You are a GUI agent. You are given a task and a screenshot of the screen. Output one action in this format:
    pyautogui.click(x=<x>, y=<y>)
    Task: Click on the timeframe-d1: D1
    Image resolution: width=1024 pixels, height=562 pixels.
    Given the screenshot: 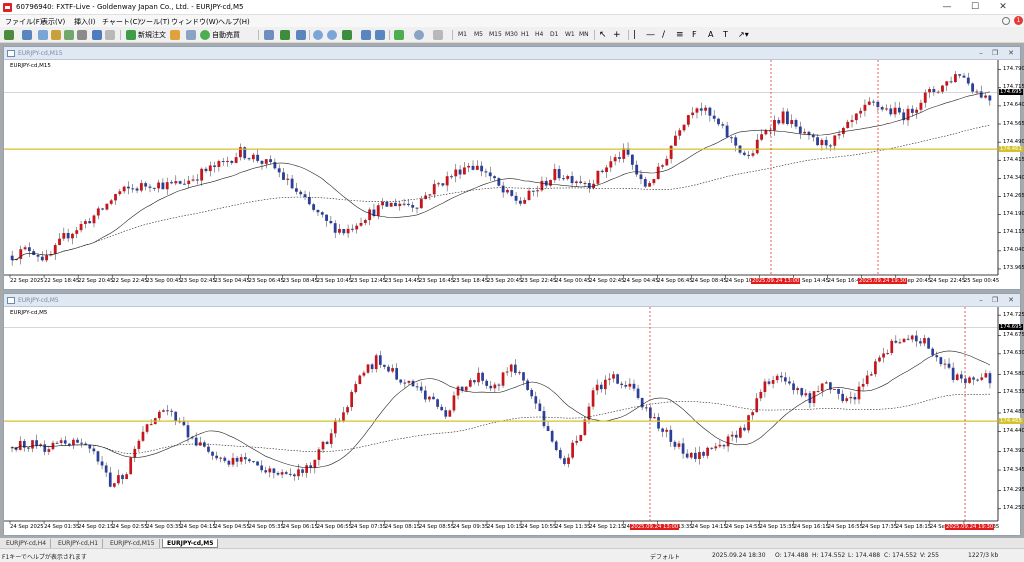 What is the action you would take?
    pyautogui.click(x=554, y=35)
    